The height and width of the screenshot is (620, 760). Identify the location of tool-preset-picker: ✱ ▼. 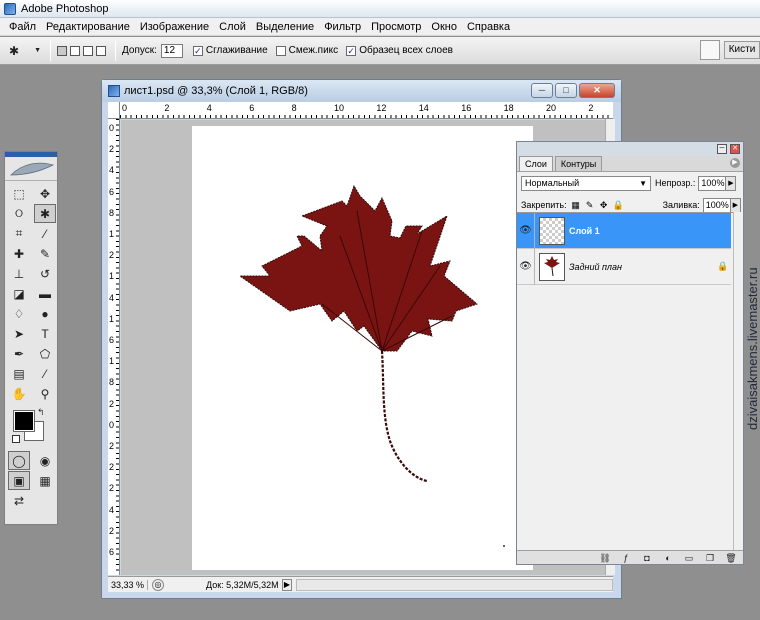
(25, 51).